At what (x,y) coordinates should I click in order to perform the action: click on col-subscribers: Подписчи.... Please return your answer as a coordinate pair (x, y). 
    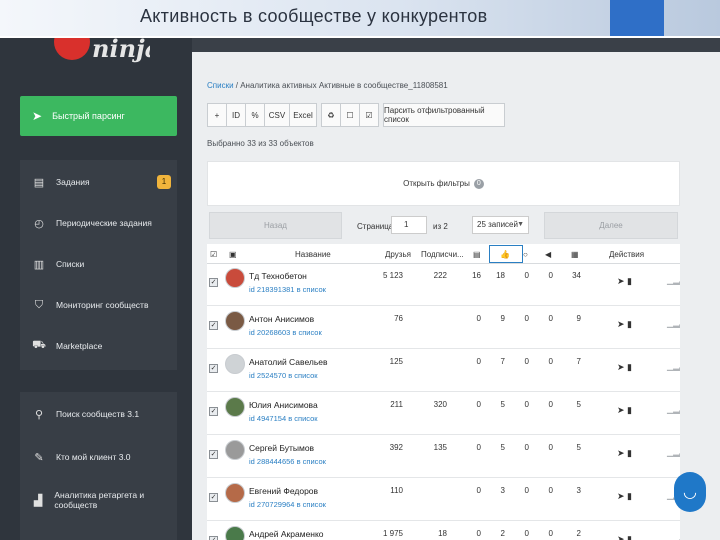
    Looking at the image, I should click on (442, 254).